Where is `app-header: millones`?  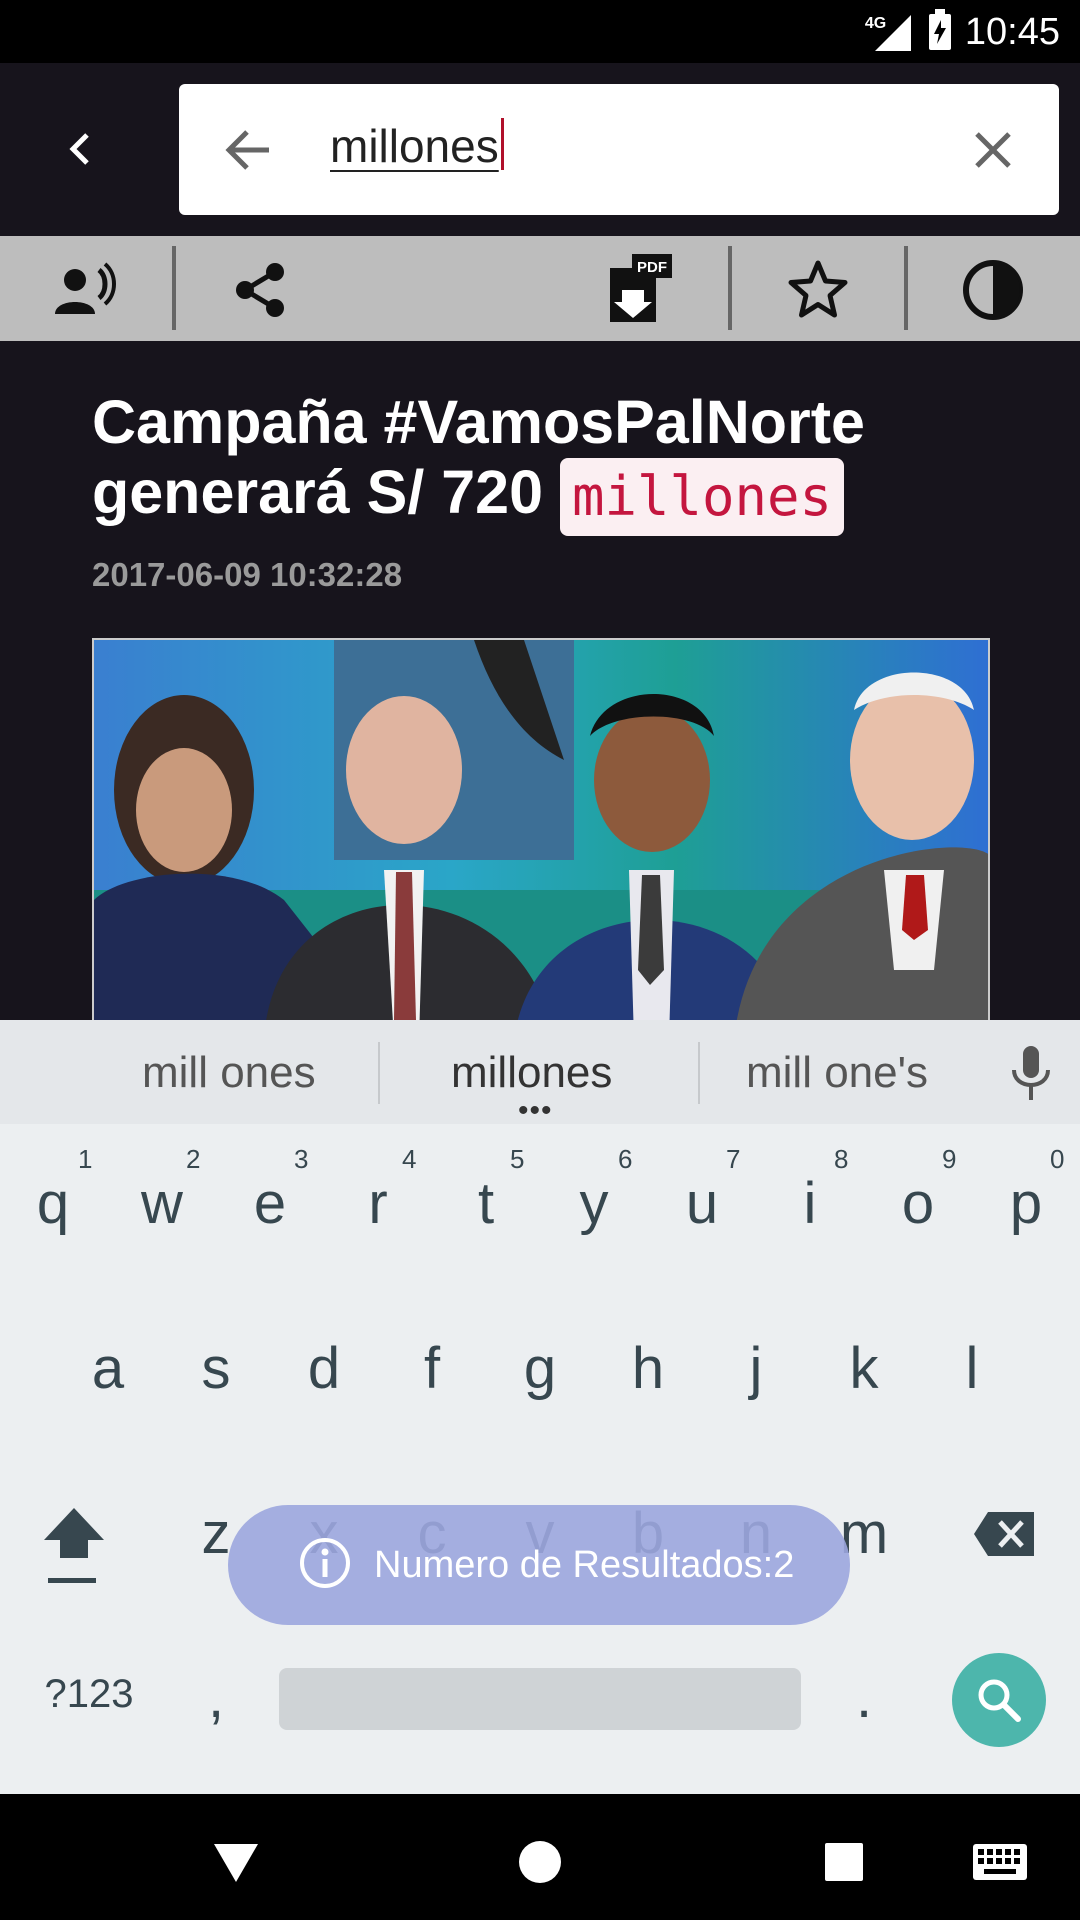
app-header: millones is located at coordinates (540, 149).